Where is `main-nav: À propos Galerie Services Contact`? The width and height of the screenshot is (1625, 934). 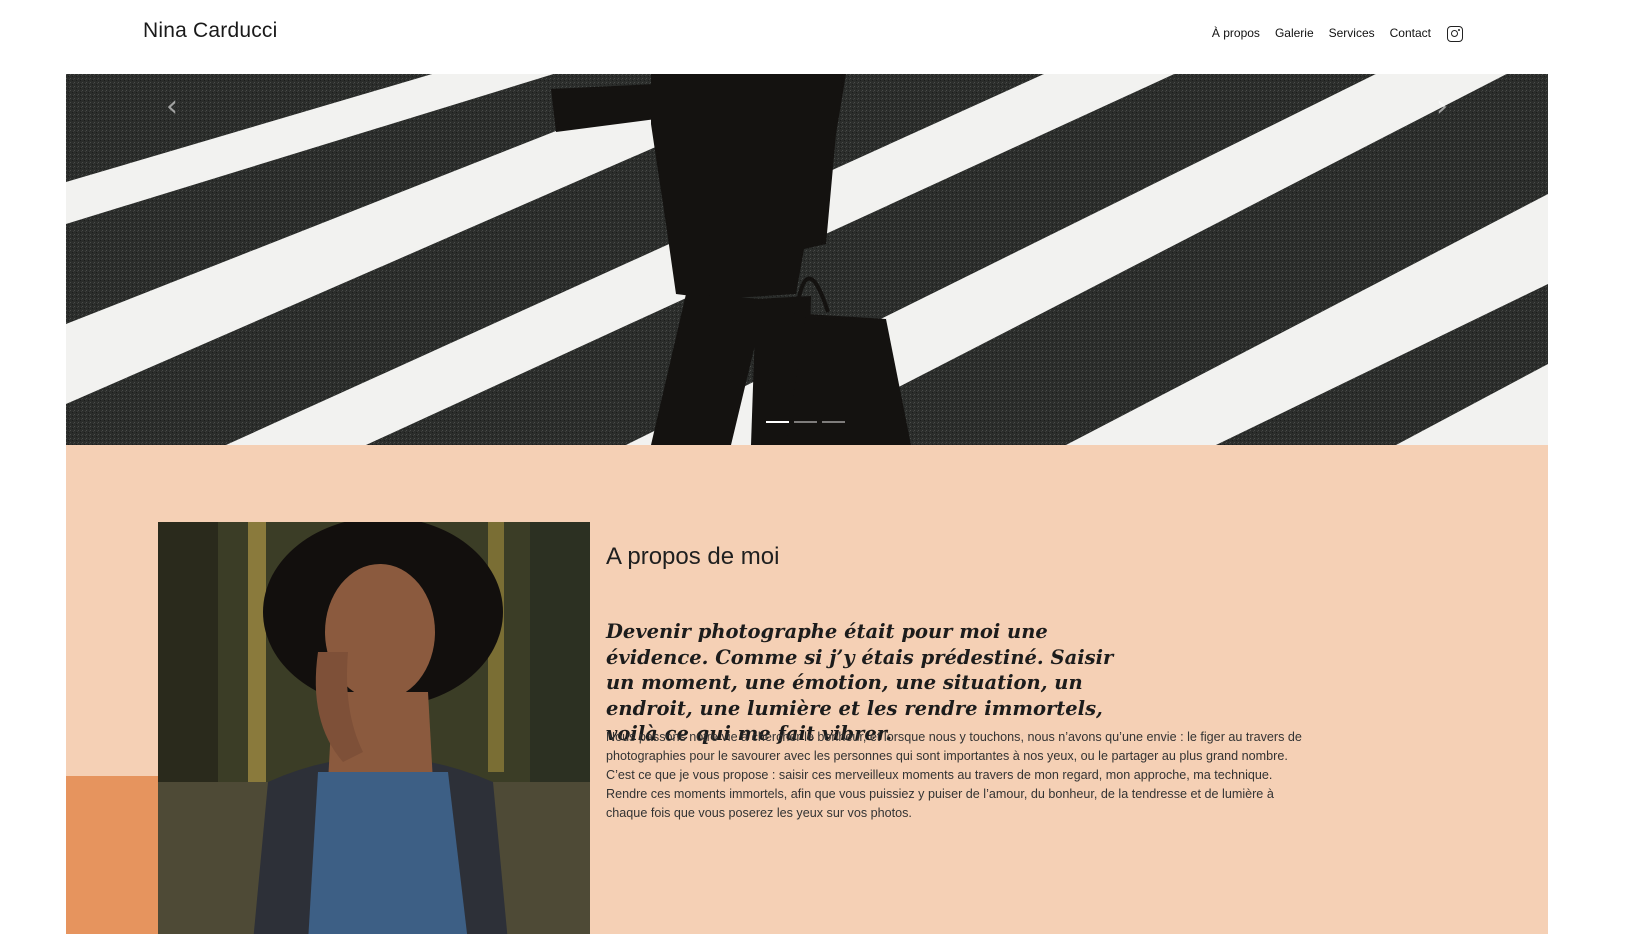 main-nav: À propos Galerie Services Contact is located at coordinates (1337, 33).